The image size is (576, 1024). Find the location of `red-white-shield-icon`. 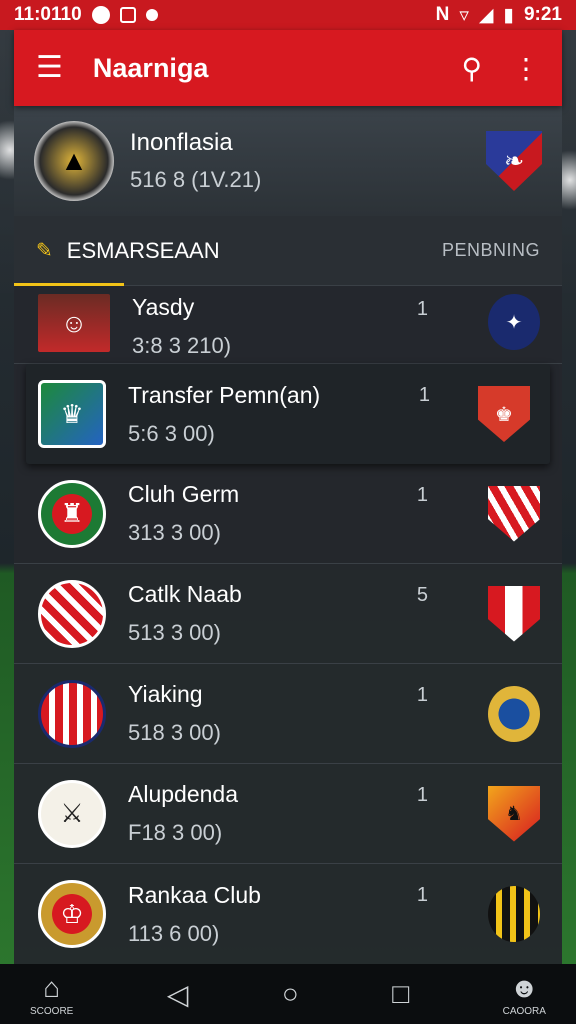

red-white-shield-icon is located at coordinates (514, 613).